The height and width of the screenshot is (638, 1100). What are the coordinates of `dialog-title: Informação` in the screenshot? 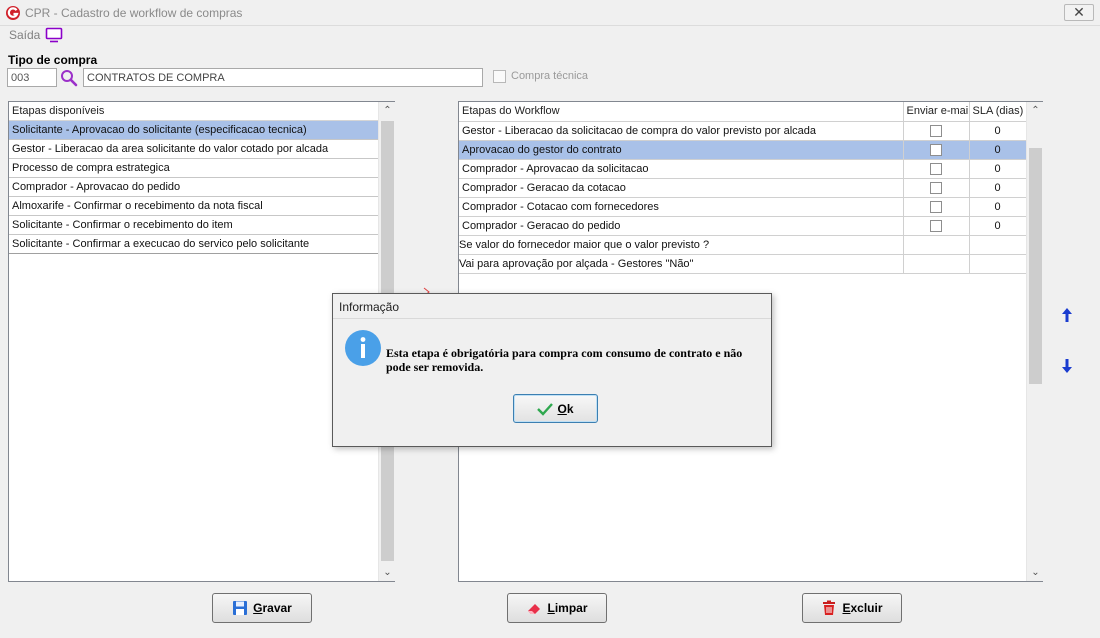 It's located at (552, 306).